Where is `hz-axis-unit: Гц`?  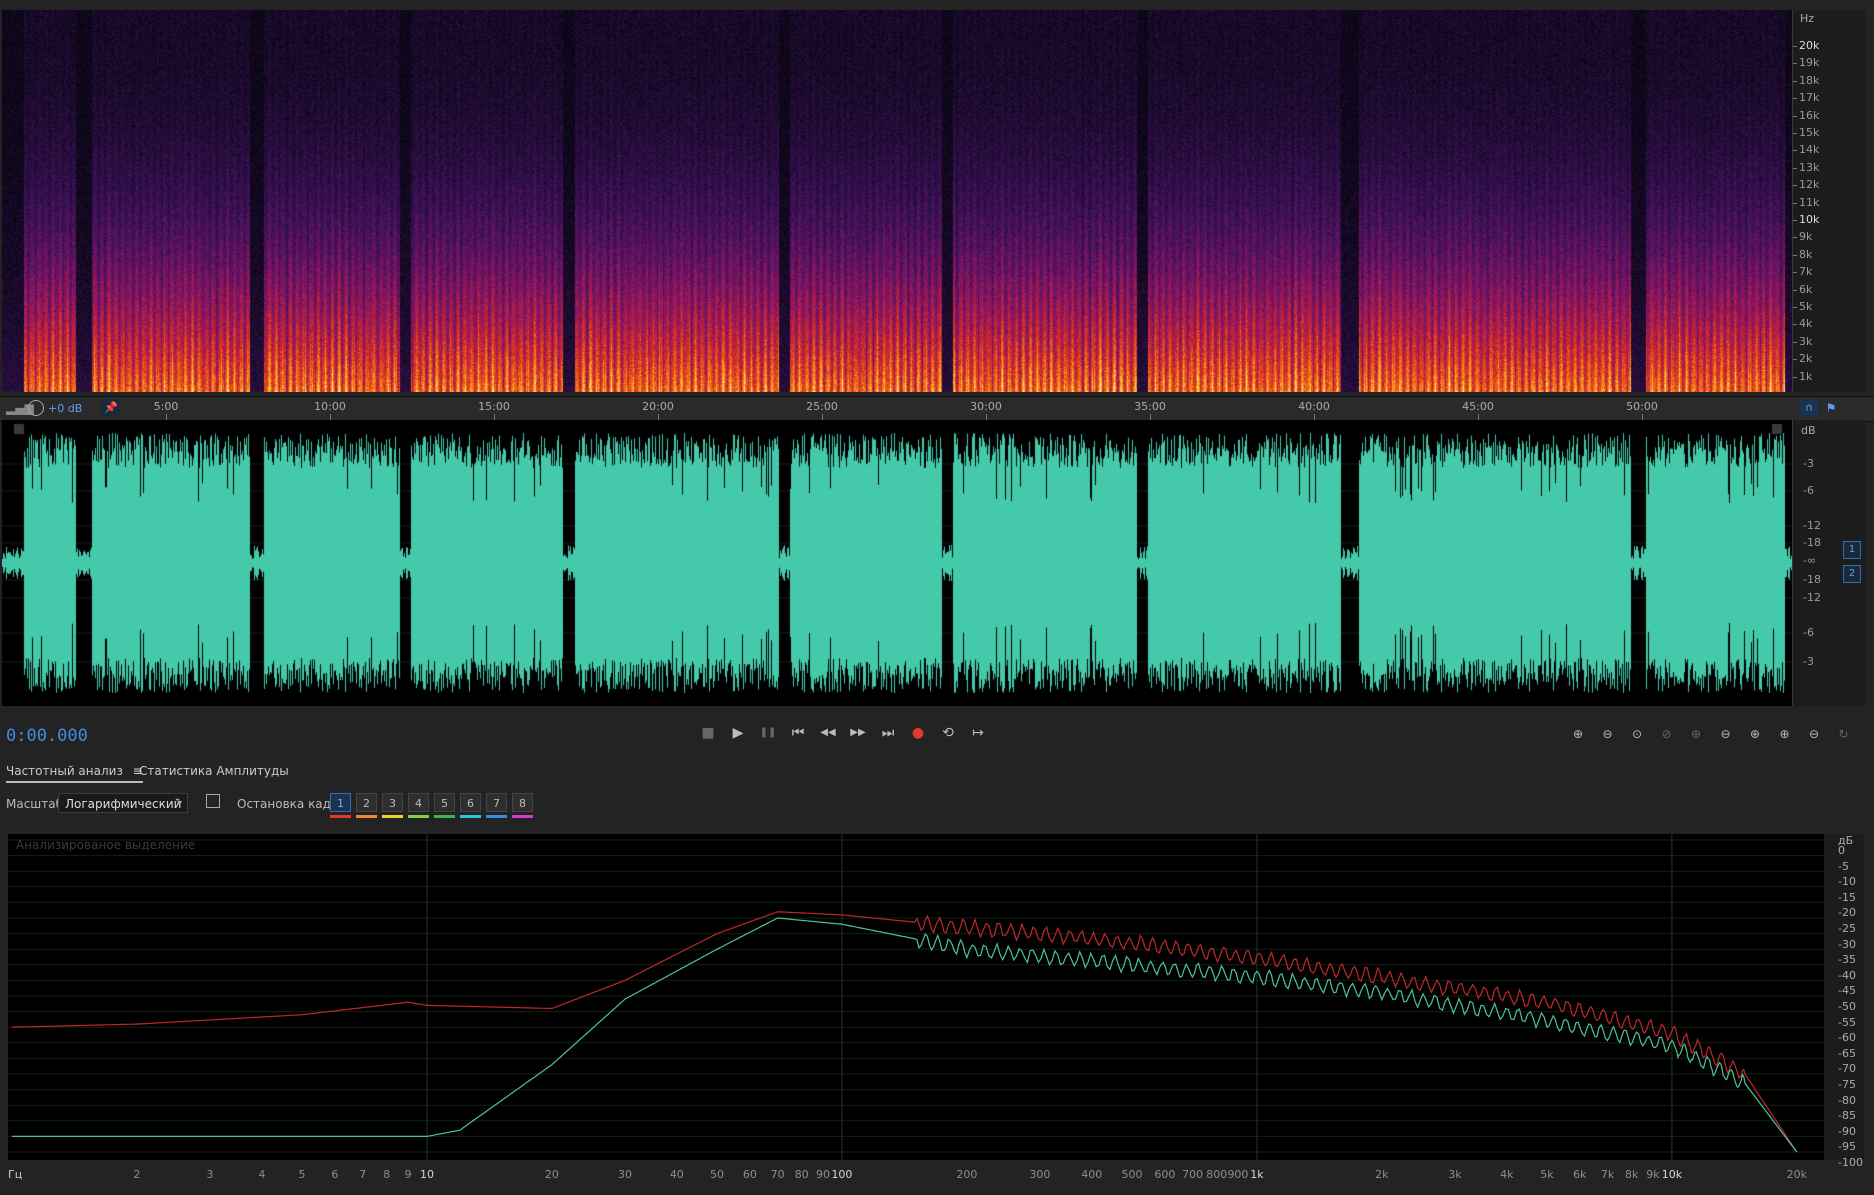 hz-axis-unit: Гц is located at coordinates (15, 1174).